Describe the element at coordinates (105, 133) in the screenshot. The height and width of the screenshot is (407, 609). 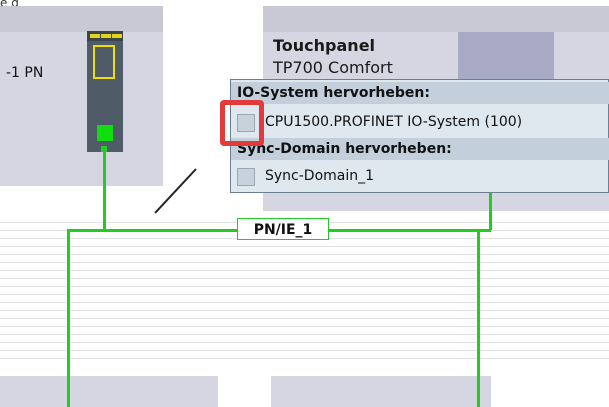
I see `status-led-icon` at that location.